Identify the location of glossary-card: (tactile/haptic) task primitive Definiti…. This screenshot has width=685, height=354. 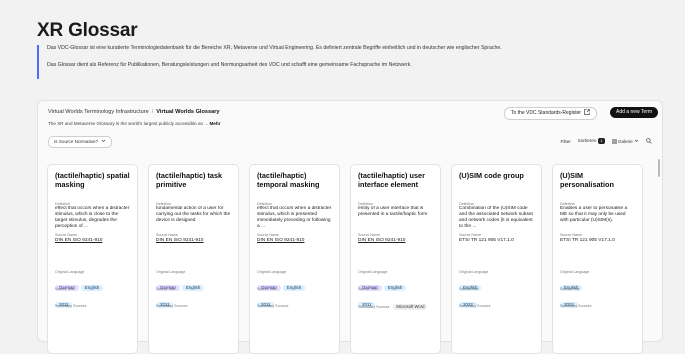
(193, 259).